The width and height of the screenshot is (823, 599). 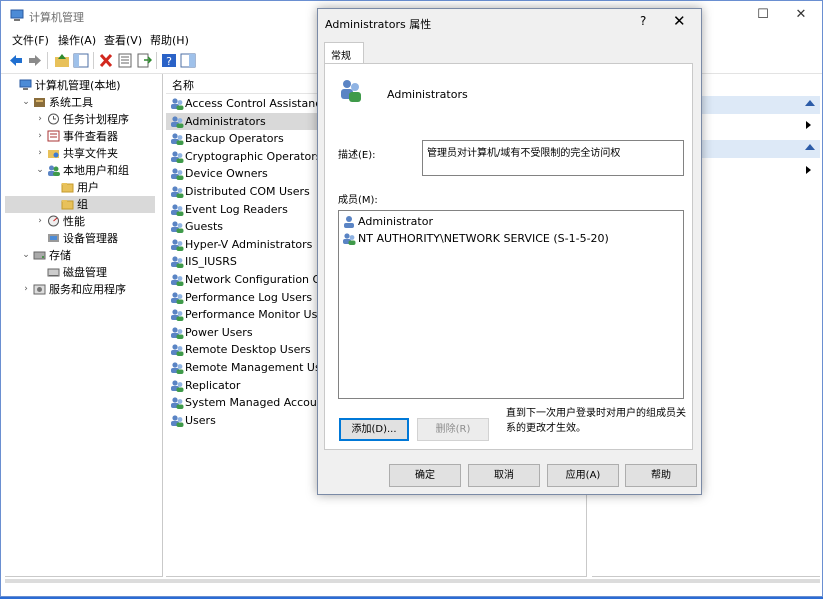 I want to click on group-list-item: System Managed Accounts Group, so click(x=242, y=402).